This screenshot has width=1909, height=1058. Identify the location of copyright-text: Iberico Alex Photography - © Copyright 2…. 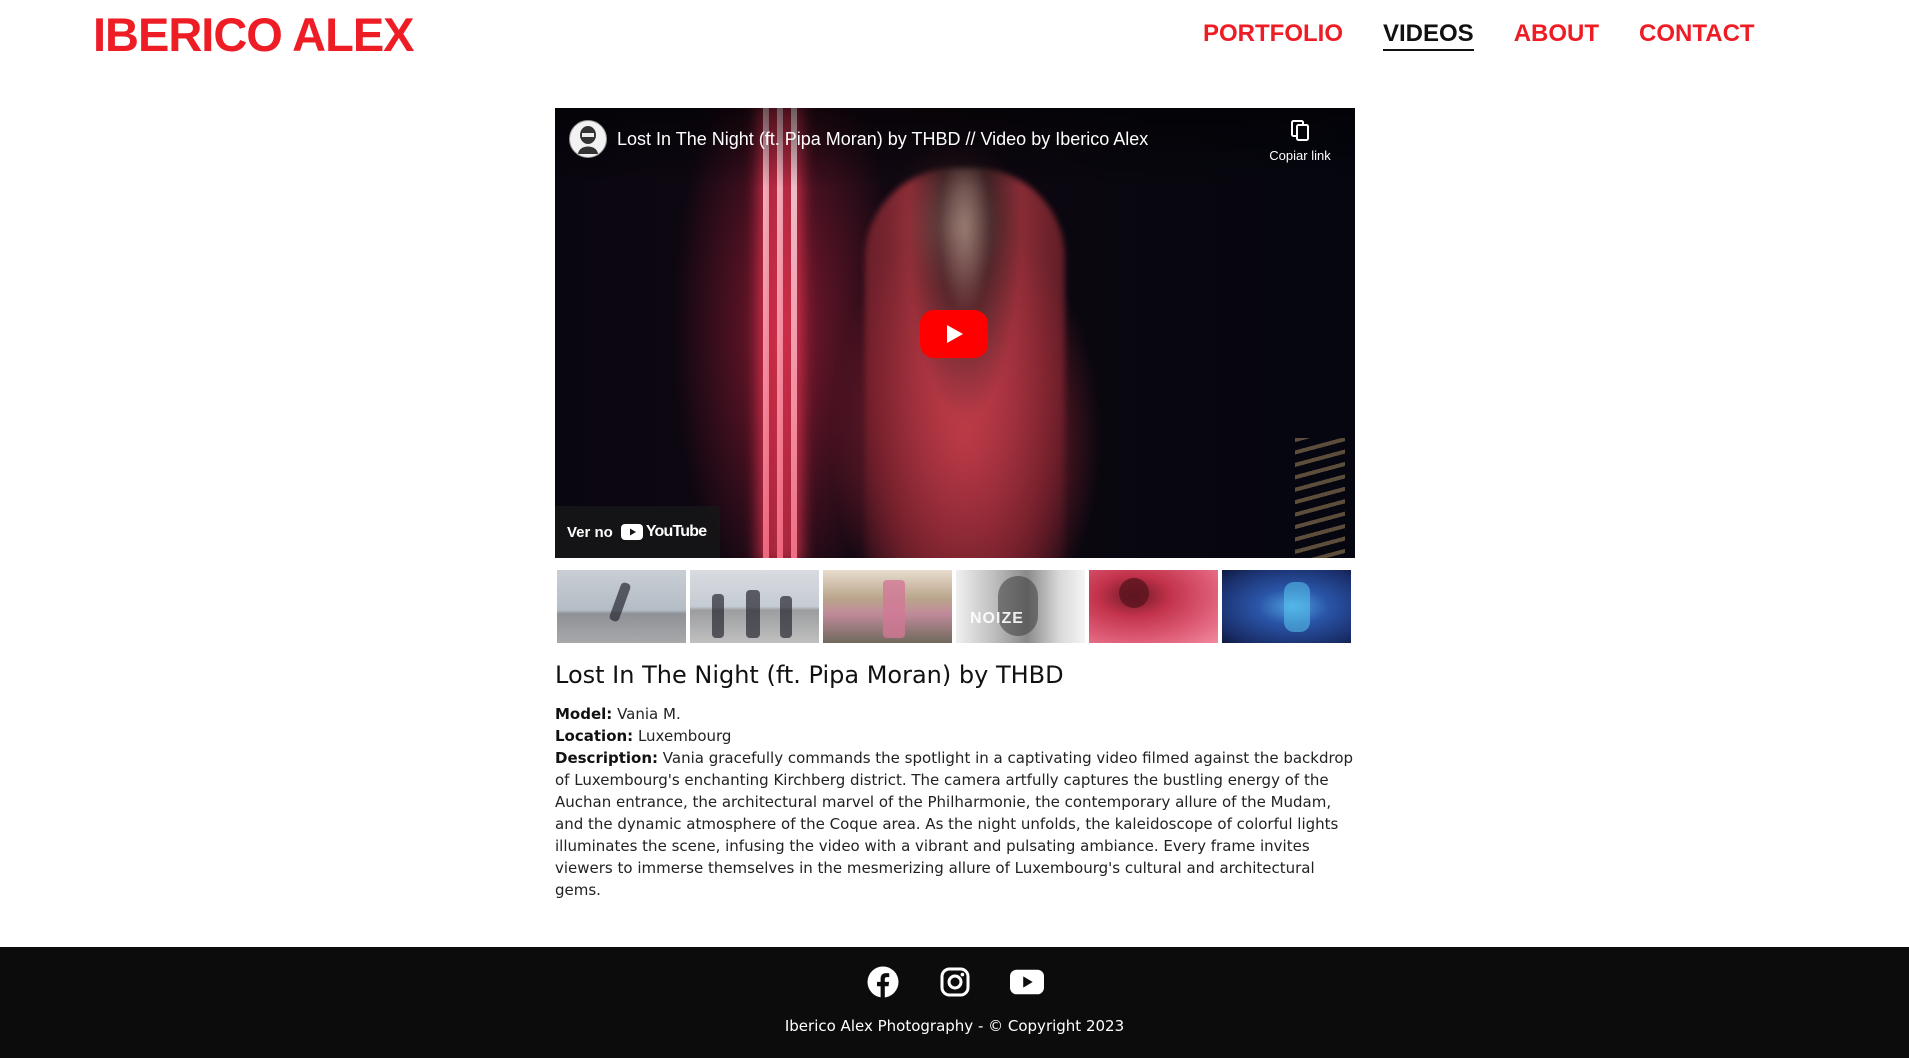
(954, 1026).